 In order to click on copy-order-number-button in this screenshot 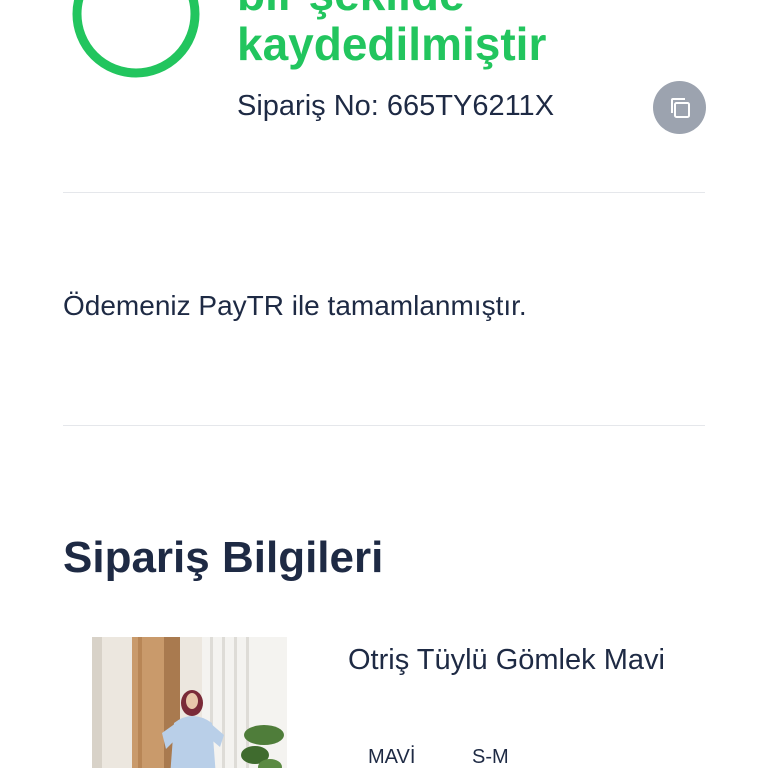, I will do `click(679, 107)`.